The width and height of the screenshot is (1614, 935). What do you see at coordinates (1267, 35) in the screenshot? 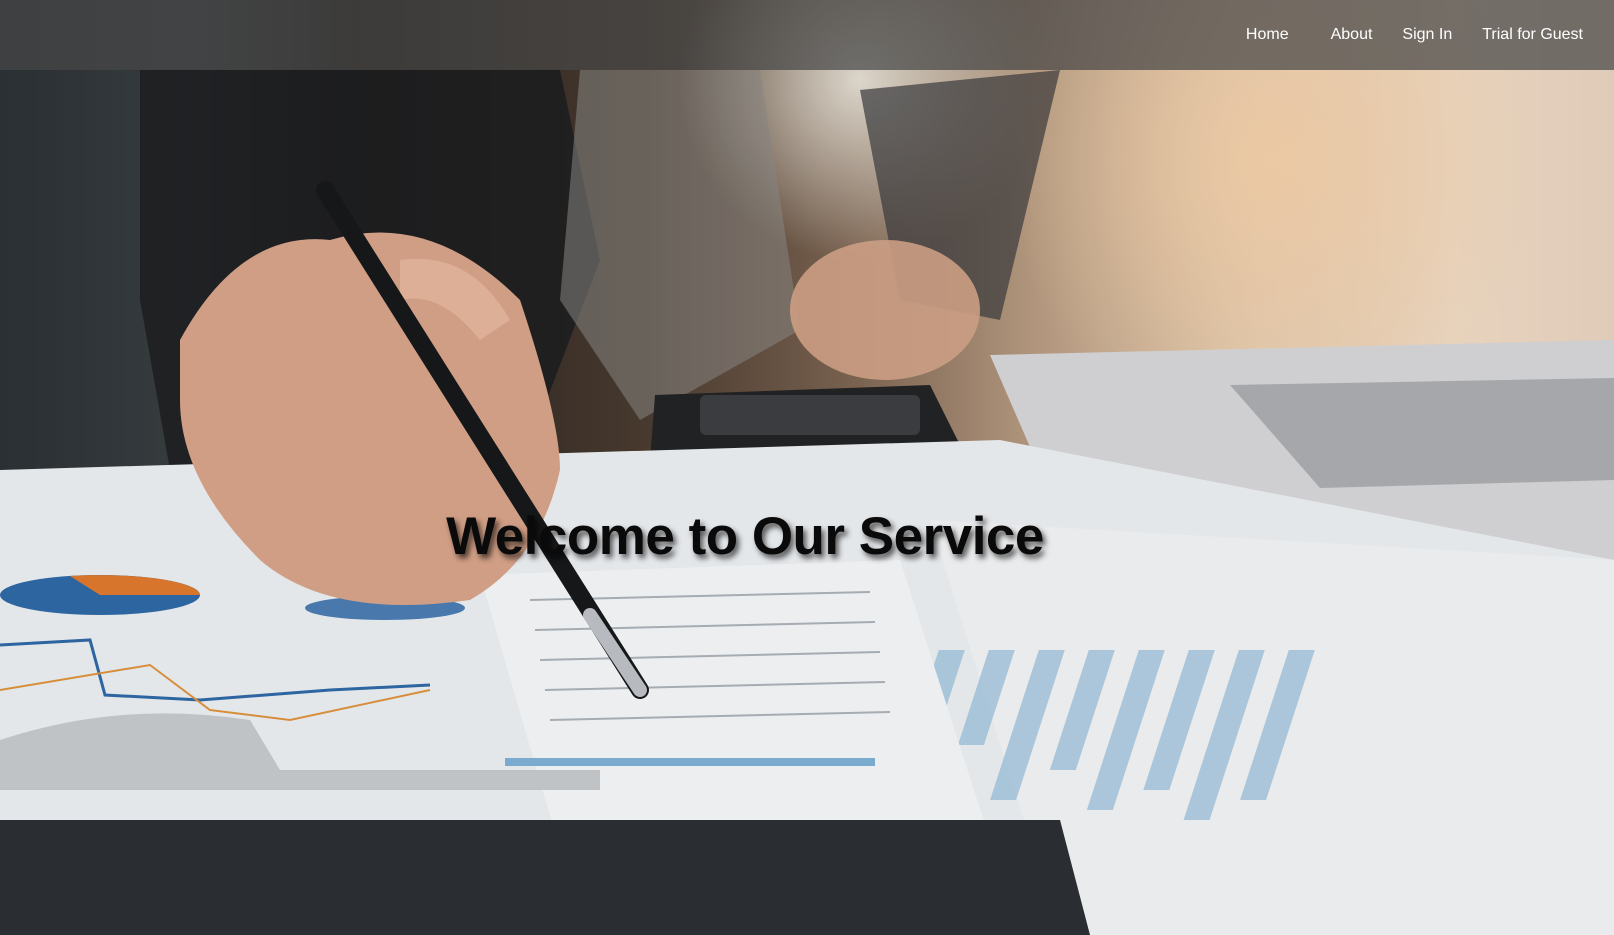
I see `nav-home-link: Home` at bounding box center [1267, 35].